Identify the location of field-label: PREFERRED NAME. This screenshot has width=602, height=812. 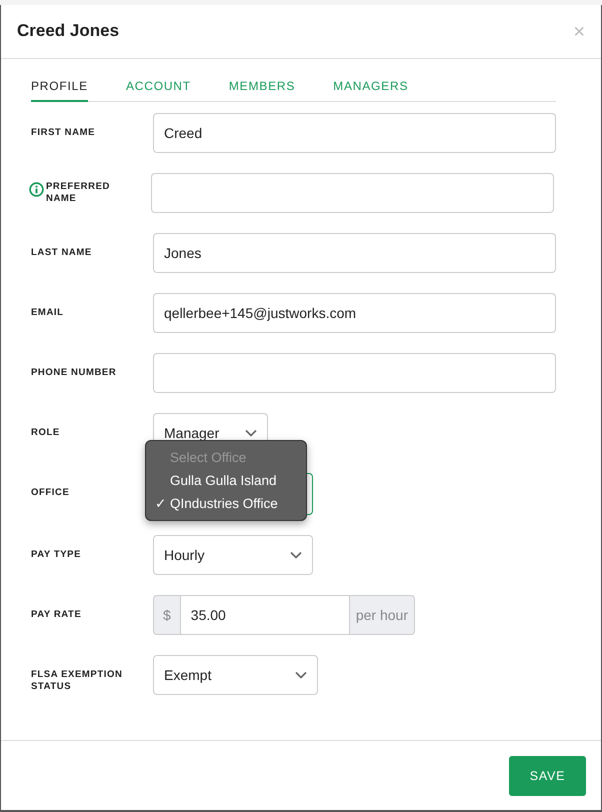
(78, 193).